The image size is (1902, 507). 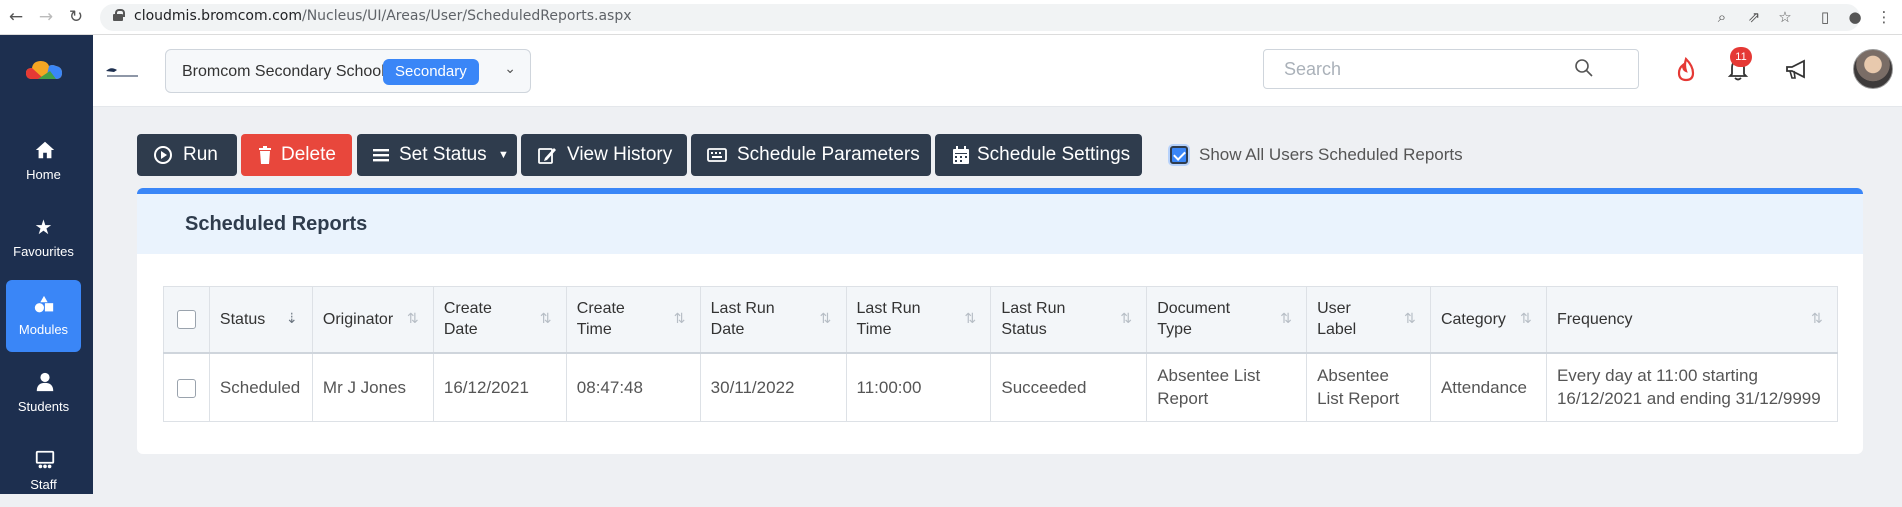 What do you see at coordinates (45, 382) in the screenshot?
I see `user-icon` at bounding box center [45, 382].